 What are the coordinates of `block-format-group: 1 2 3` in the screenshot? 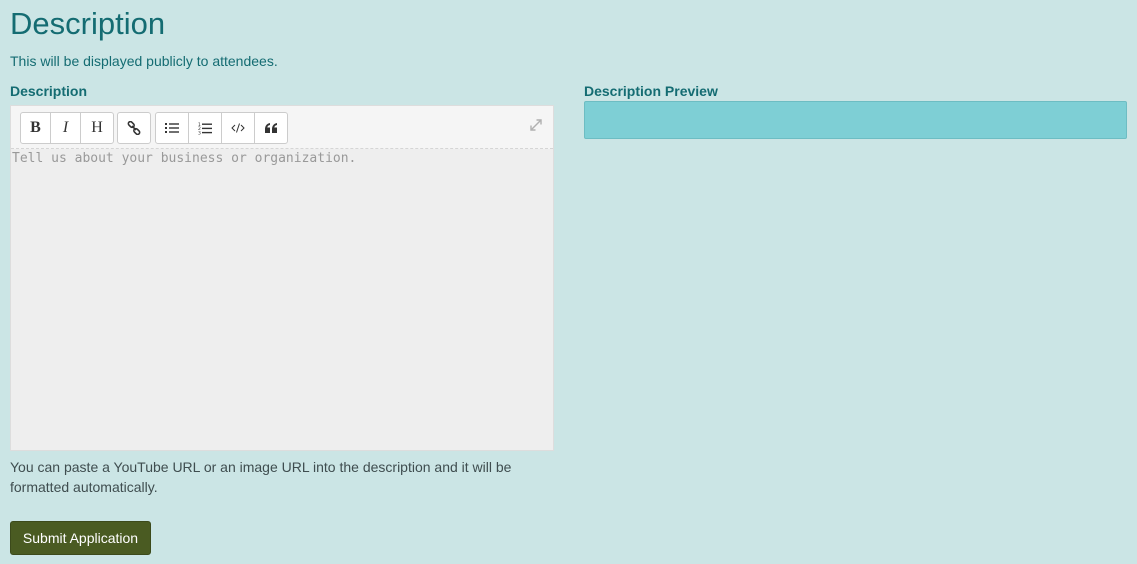 It's located at (221, 128).